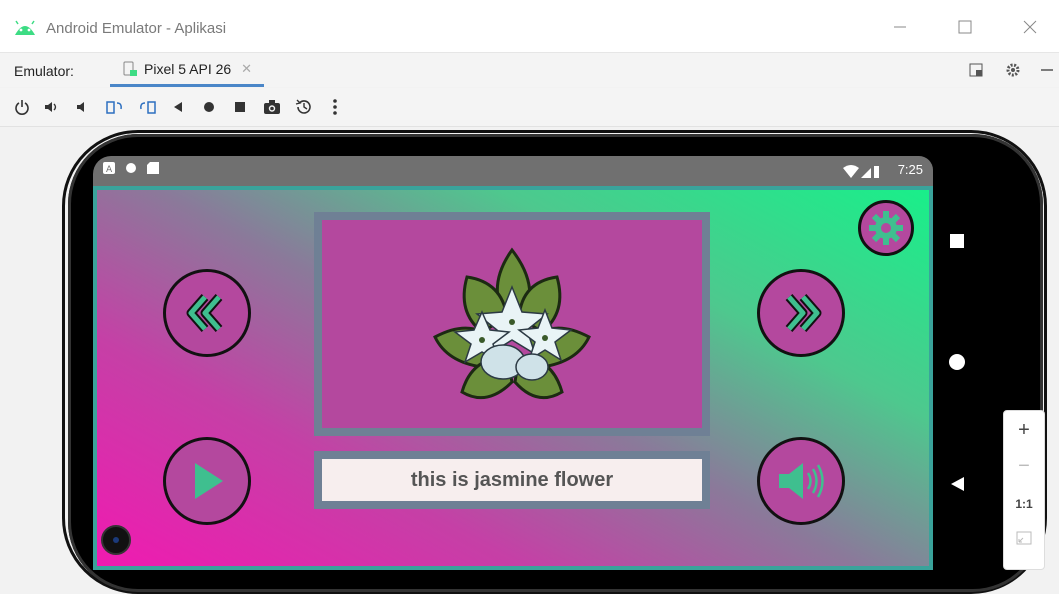 The image size is (1059, 594). I want to click on play-icon, so click(209, 481).